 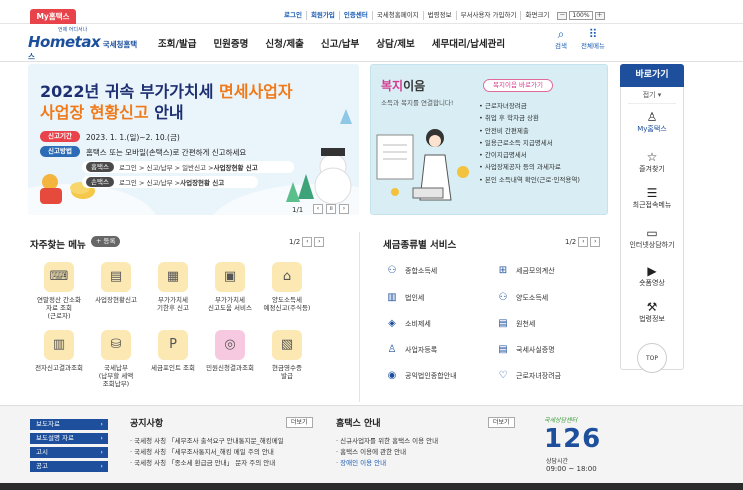 I want to click on nav-application: 신청/제출, so click(x=284, y=43).